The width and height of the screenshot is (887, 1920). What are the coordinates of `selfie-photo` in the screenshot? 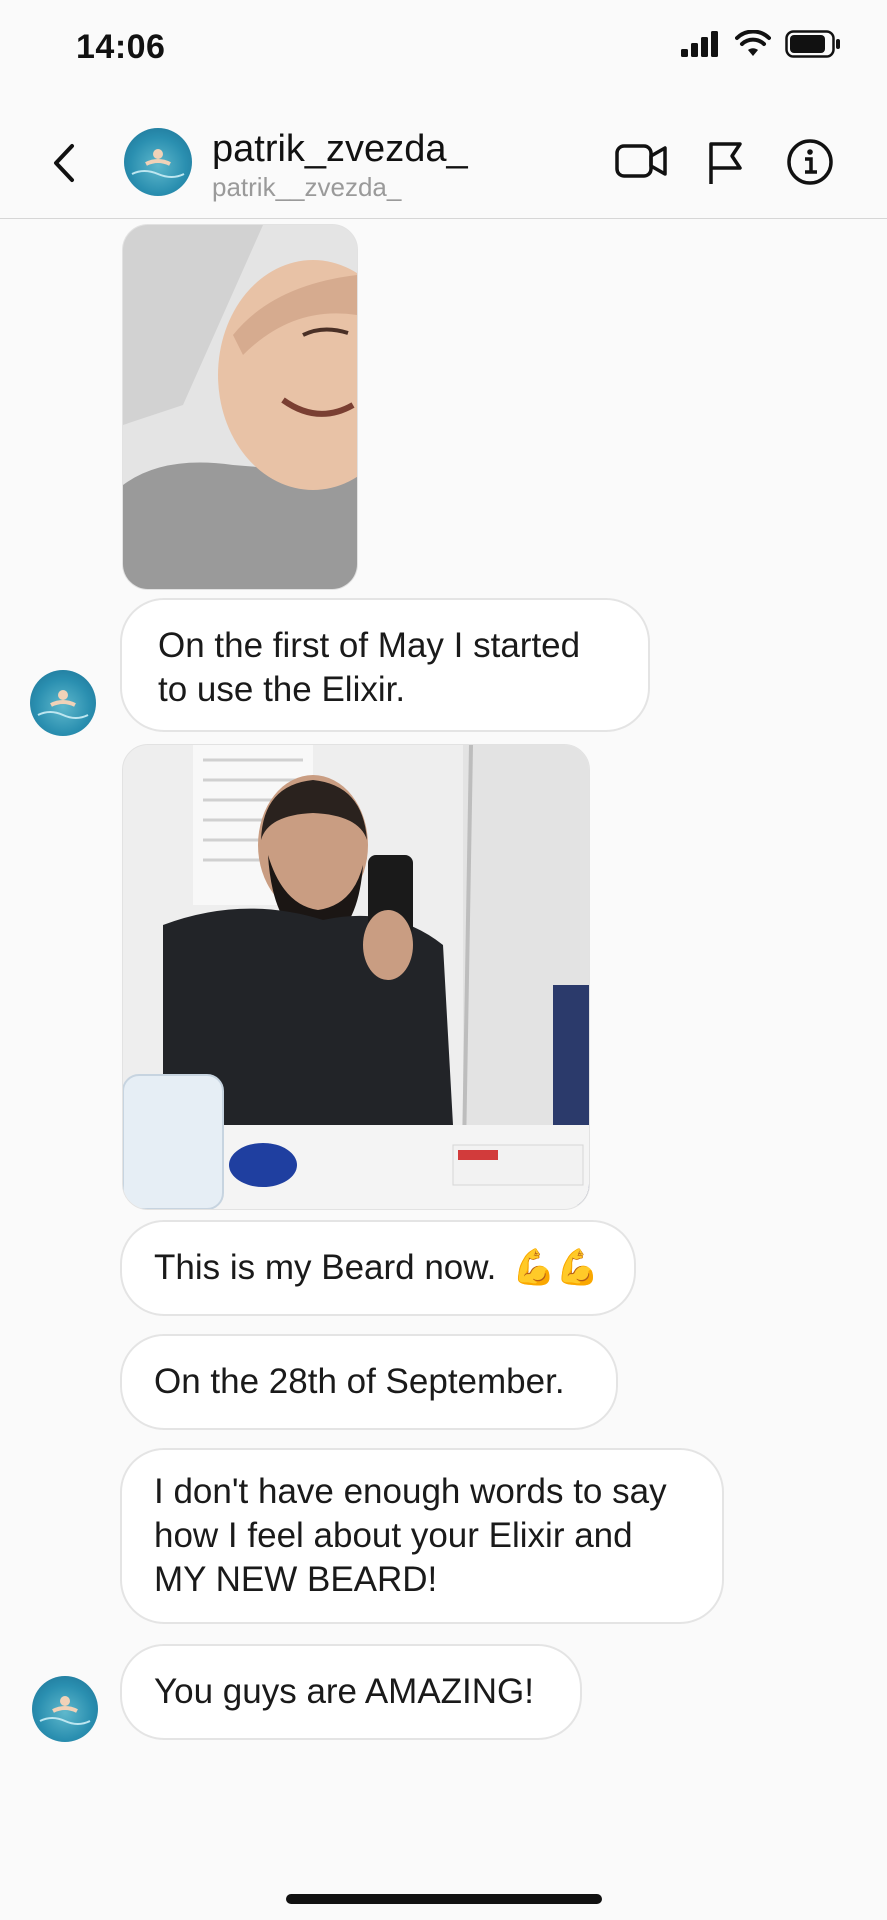 It's located at (240, 407).